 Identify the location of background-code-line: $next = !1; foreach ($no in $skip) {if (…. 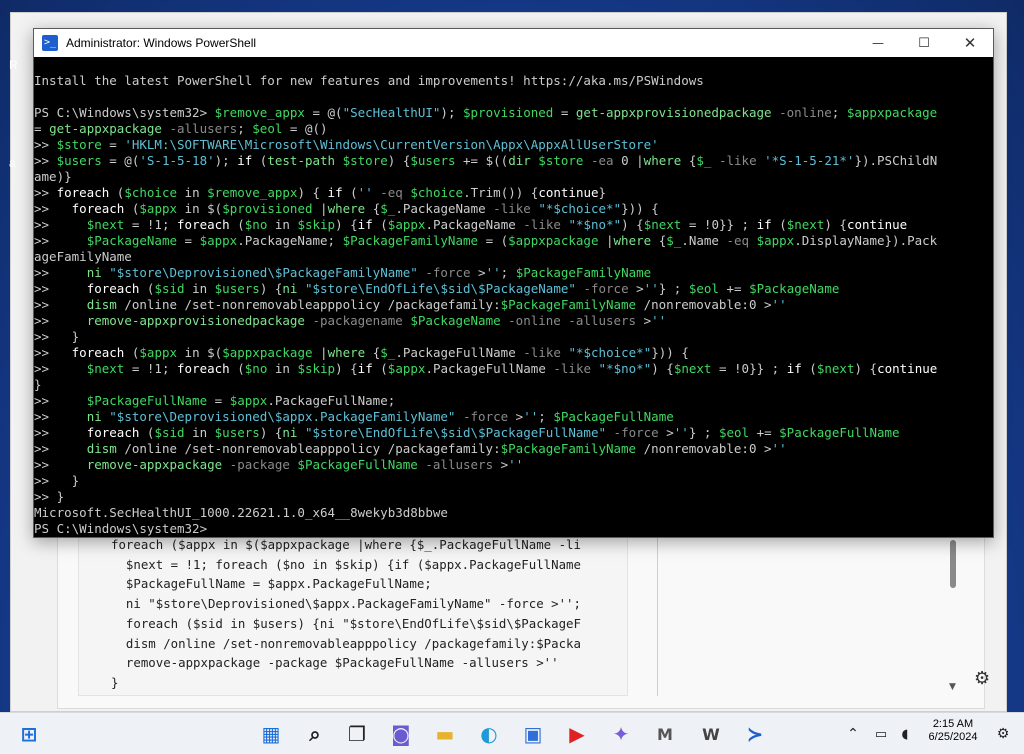
(346, 564).